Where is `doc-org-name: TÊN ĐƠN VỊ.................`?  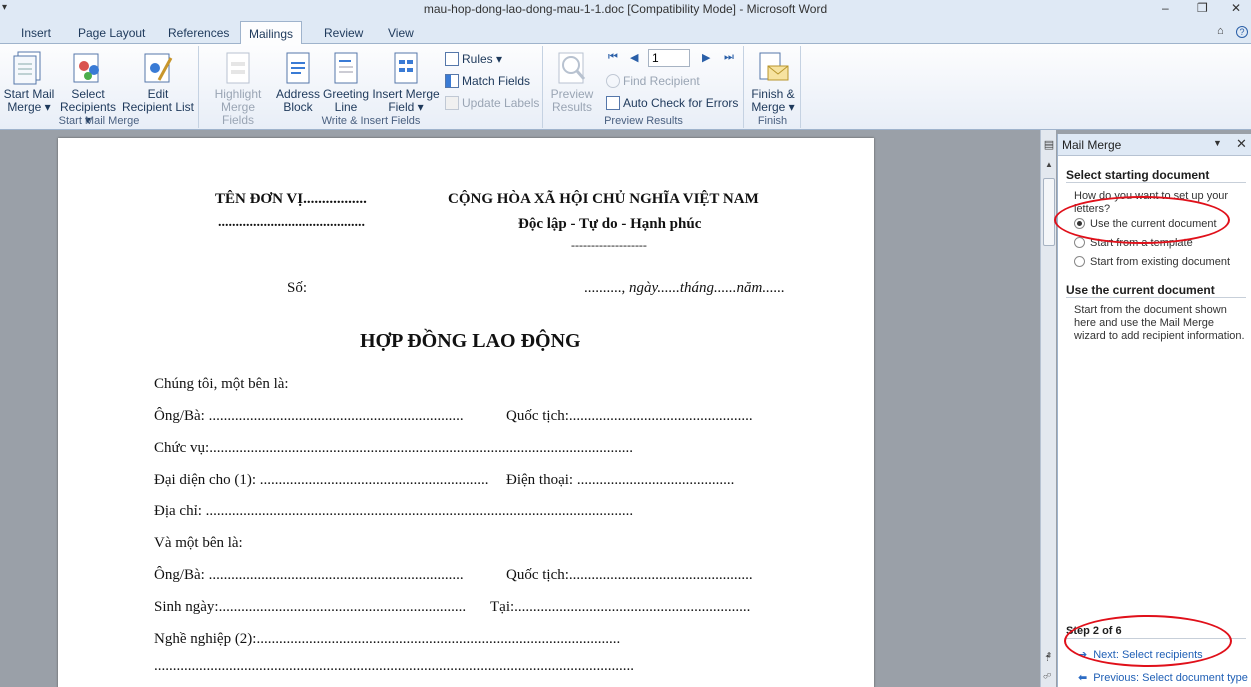 doc-org-name: TÊN ĐƠN VỊ................. is located at coordinates (291, 199).